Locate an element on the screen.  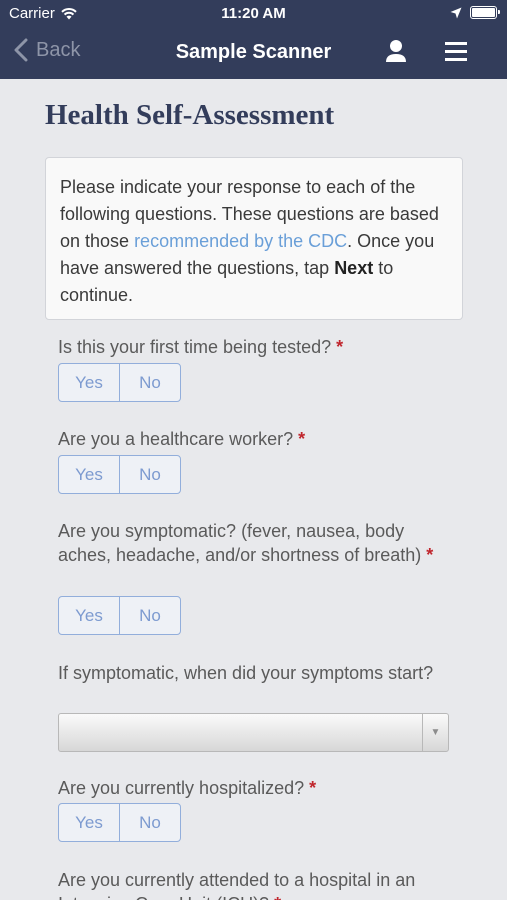
dropdown-arrow-icon: ▼ is located at coordinates (435, 732).